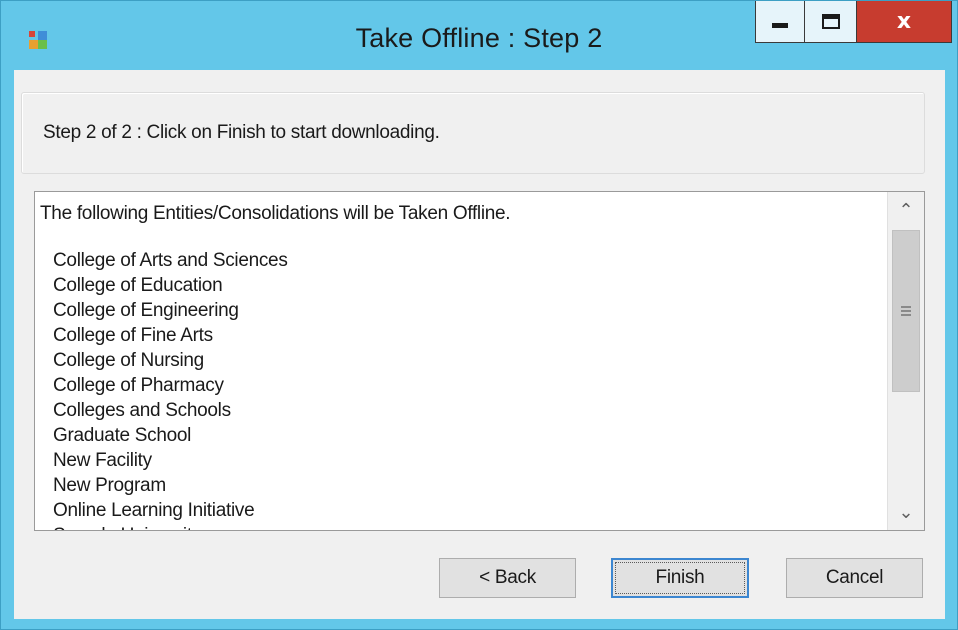  I want to click on vertical-scrollbar: ⌃ ⌄, so click(905, 361).